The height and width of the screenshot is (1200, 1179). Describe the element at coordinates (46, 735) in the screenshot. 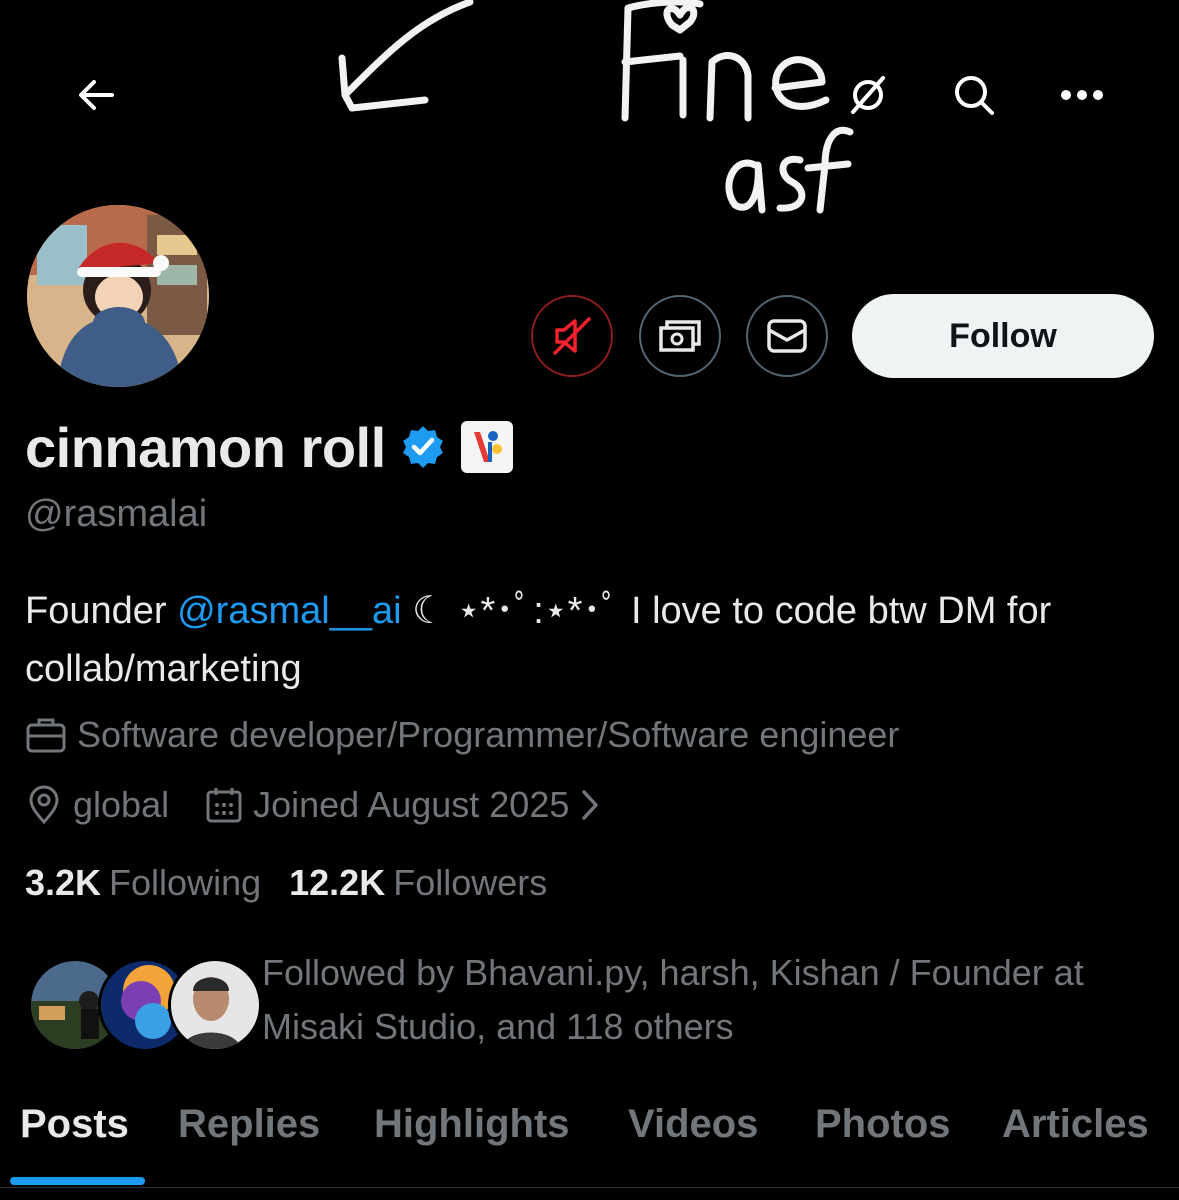

I see `briefcase-icon` at that location.